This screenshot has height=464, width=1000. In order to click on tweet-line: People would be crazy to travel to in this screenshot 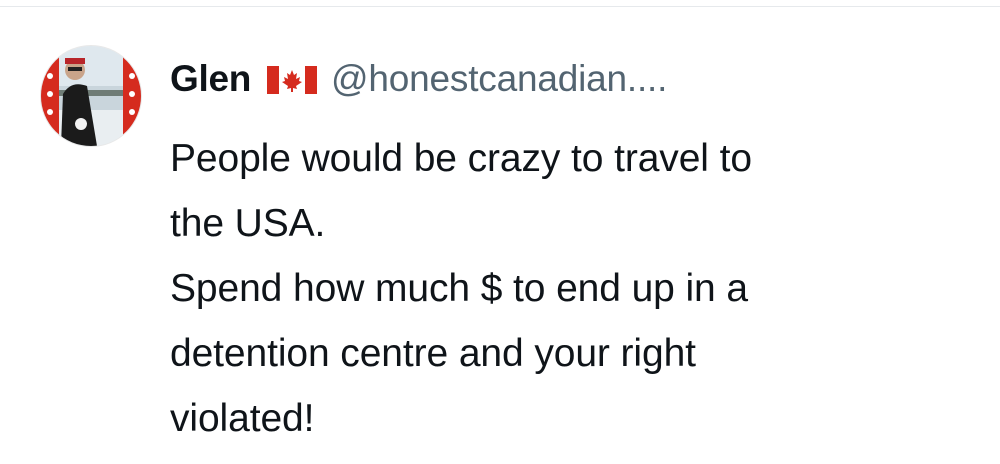, I will do `click(461, 158)`.